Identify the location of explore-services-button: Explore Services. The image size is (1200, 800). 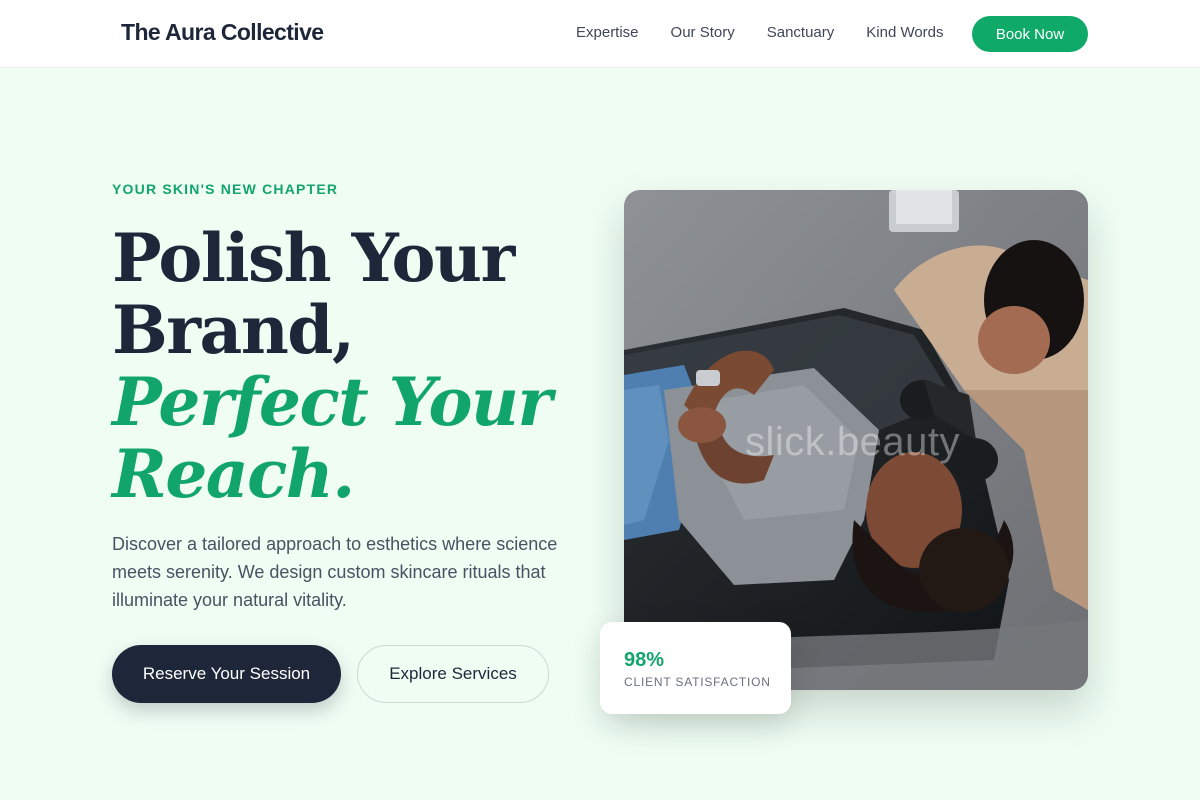
(453, 674).